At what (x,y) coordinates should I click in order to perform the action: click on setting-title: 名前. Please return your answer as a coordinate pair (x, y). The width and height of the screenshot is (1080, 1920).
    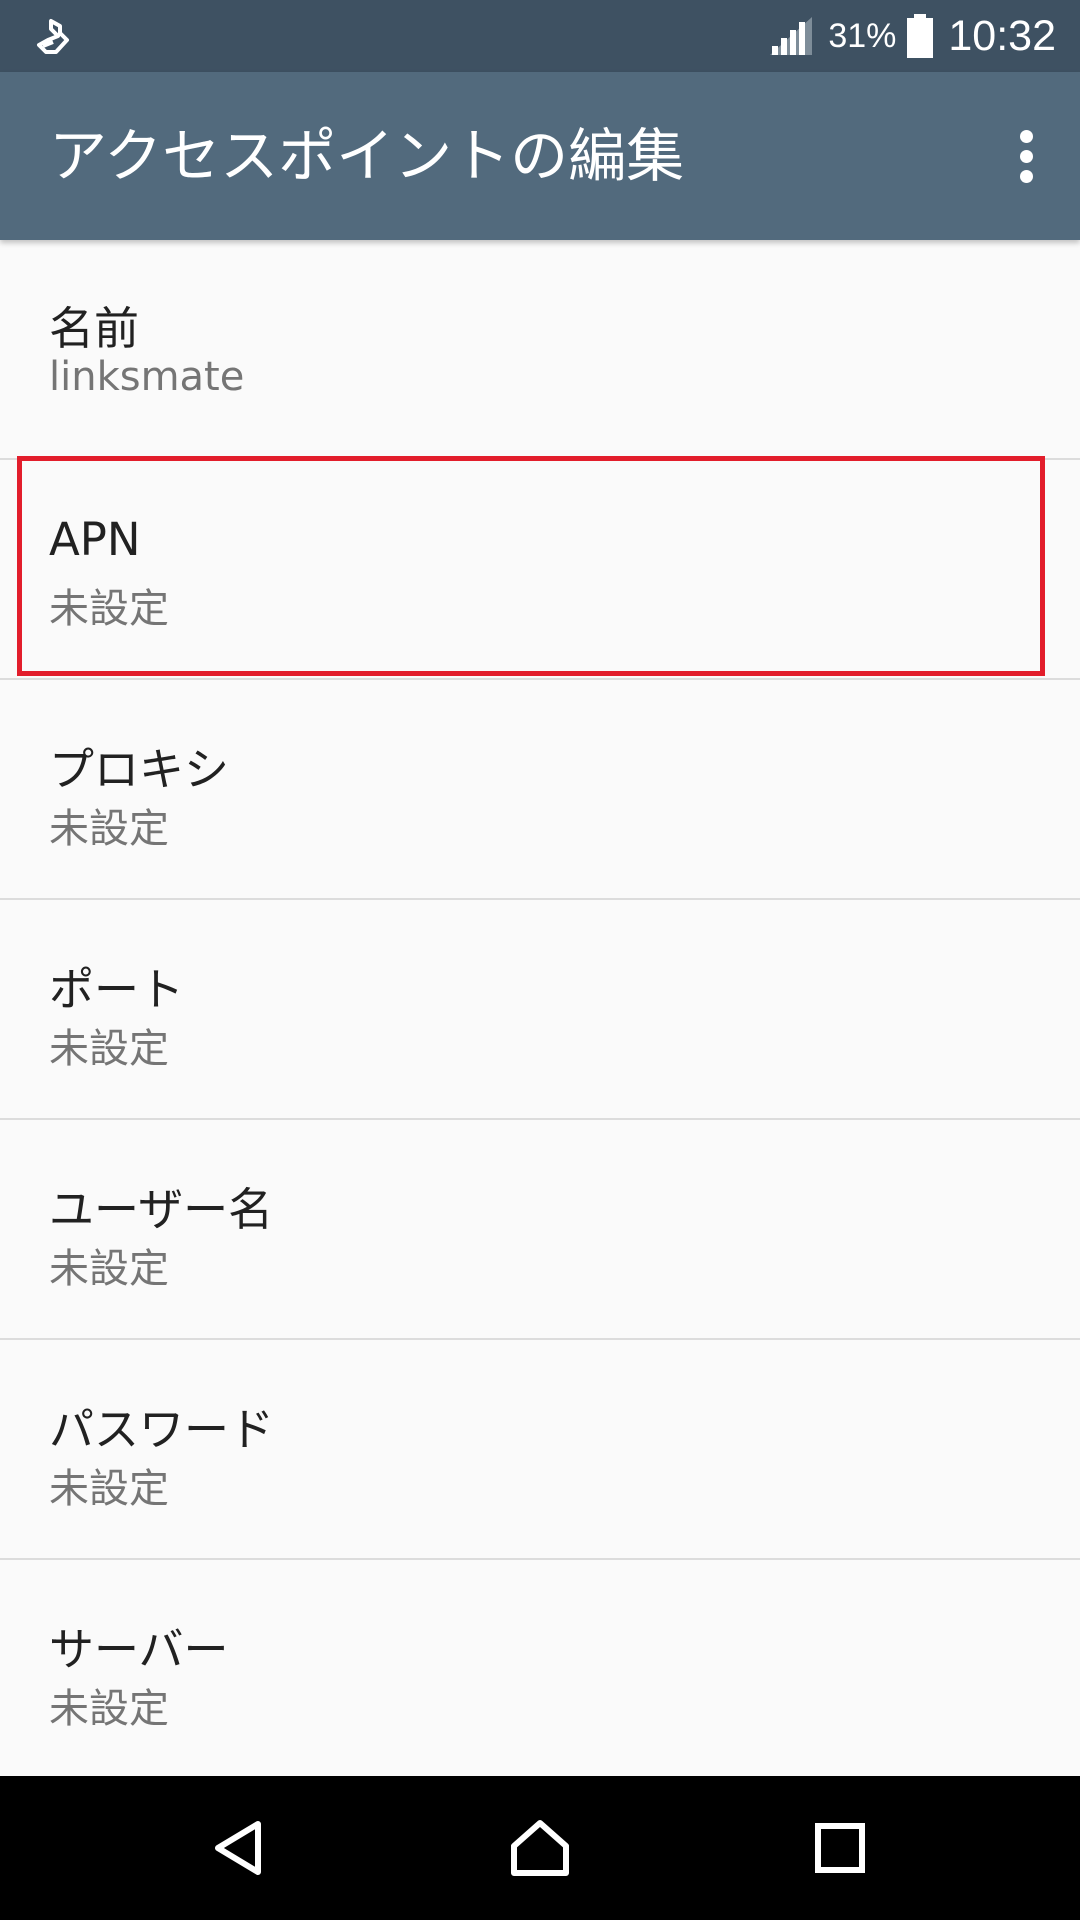
    Looking at the image, I should click on (94, 328).